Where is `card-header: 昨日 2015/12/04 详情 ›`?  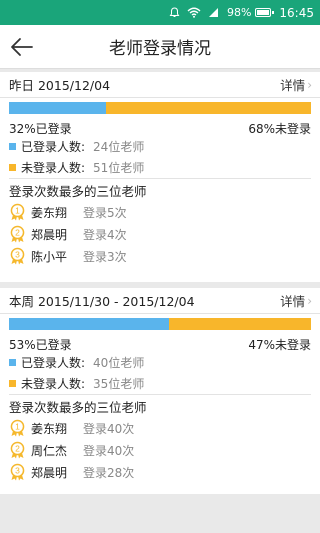
card-header: 昨日 2015/12/04 详情 › is located at coordinates (160, 85).